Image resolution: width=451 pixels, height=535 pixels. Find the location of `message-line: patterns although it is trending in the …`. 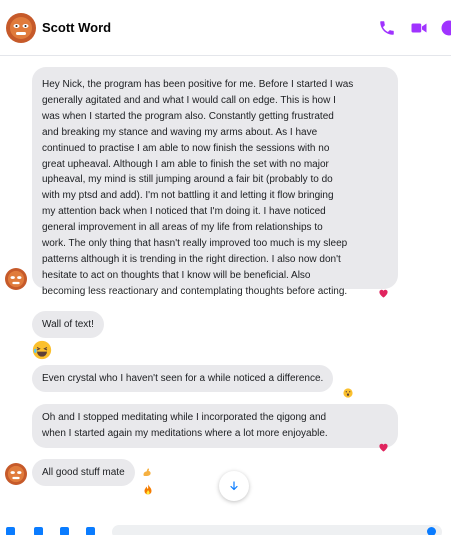

message-line: patterns although it is trending in the … is located at coordinates (191, 259).